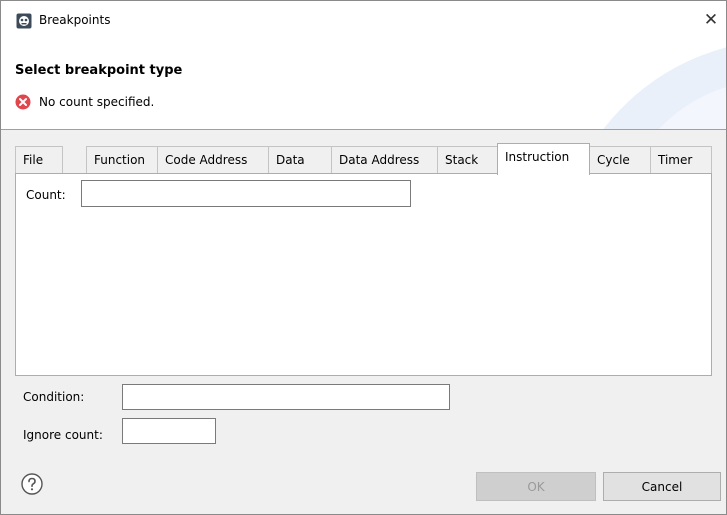 The width and height of the screenshot is (727, 515). Describe the element at coordinates (46, 195) in the screenshot. I see `count-label: Count:` at that location.